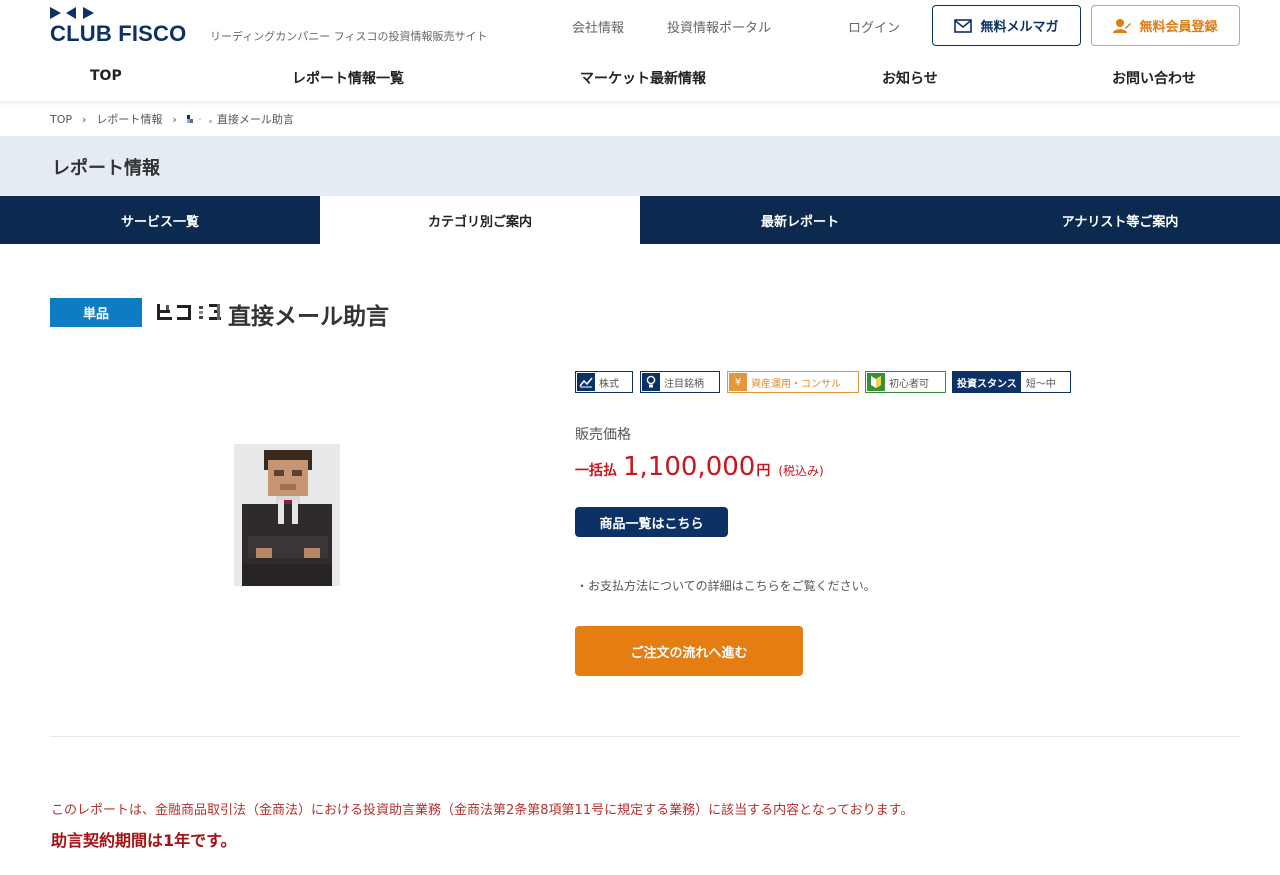  I want to click on proceed-to-order-button: ご注文の流れへ進む, so click(689, 651).